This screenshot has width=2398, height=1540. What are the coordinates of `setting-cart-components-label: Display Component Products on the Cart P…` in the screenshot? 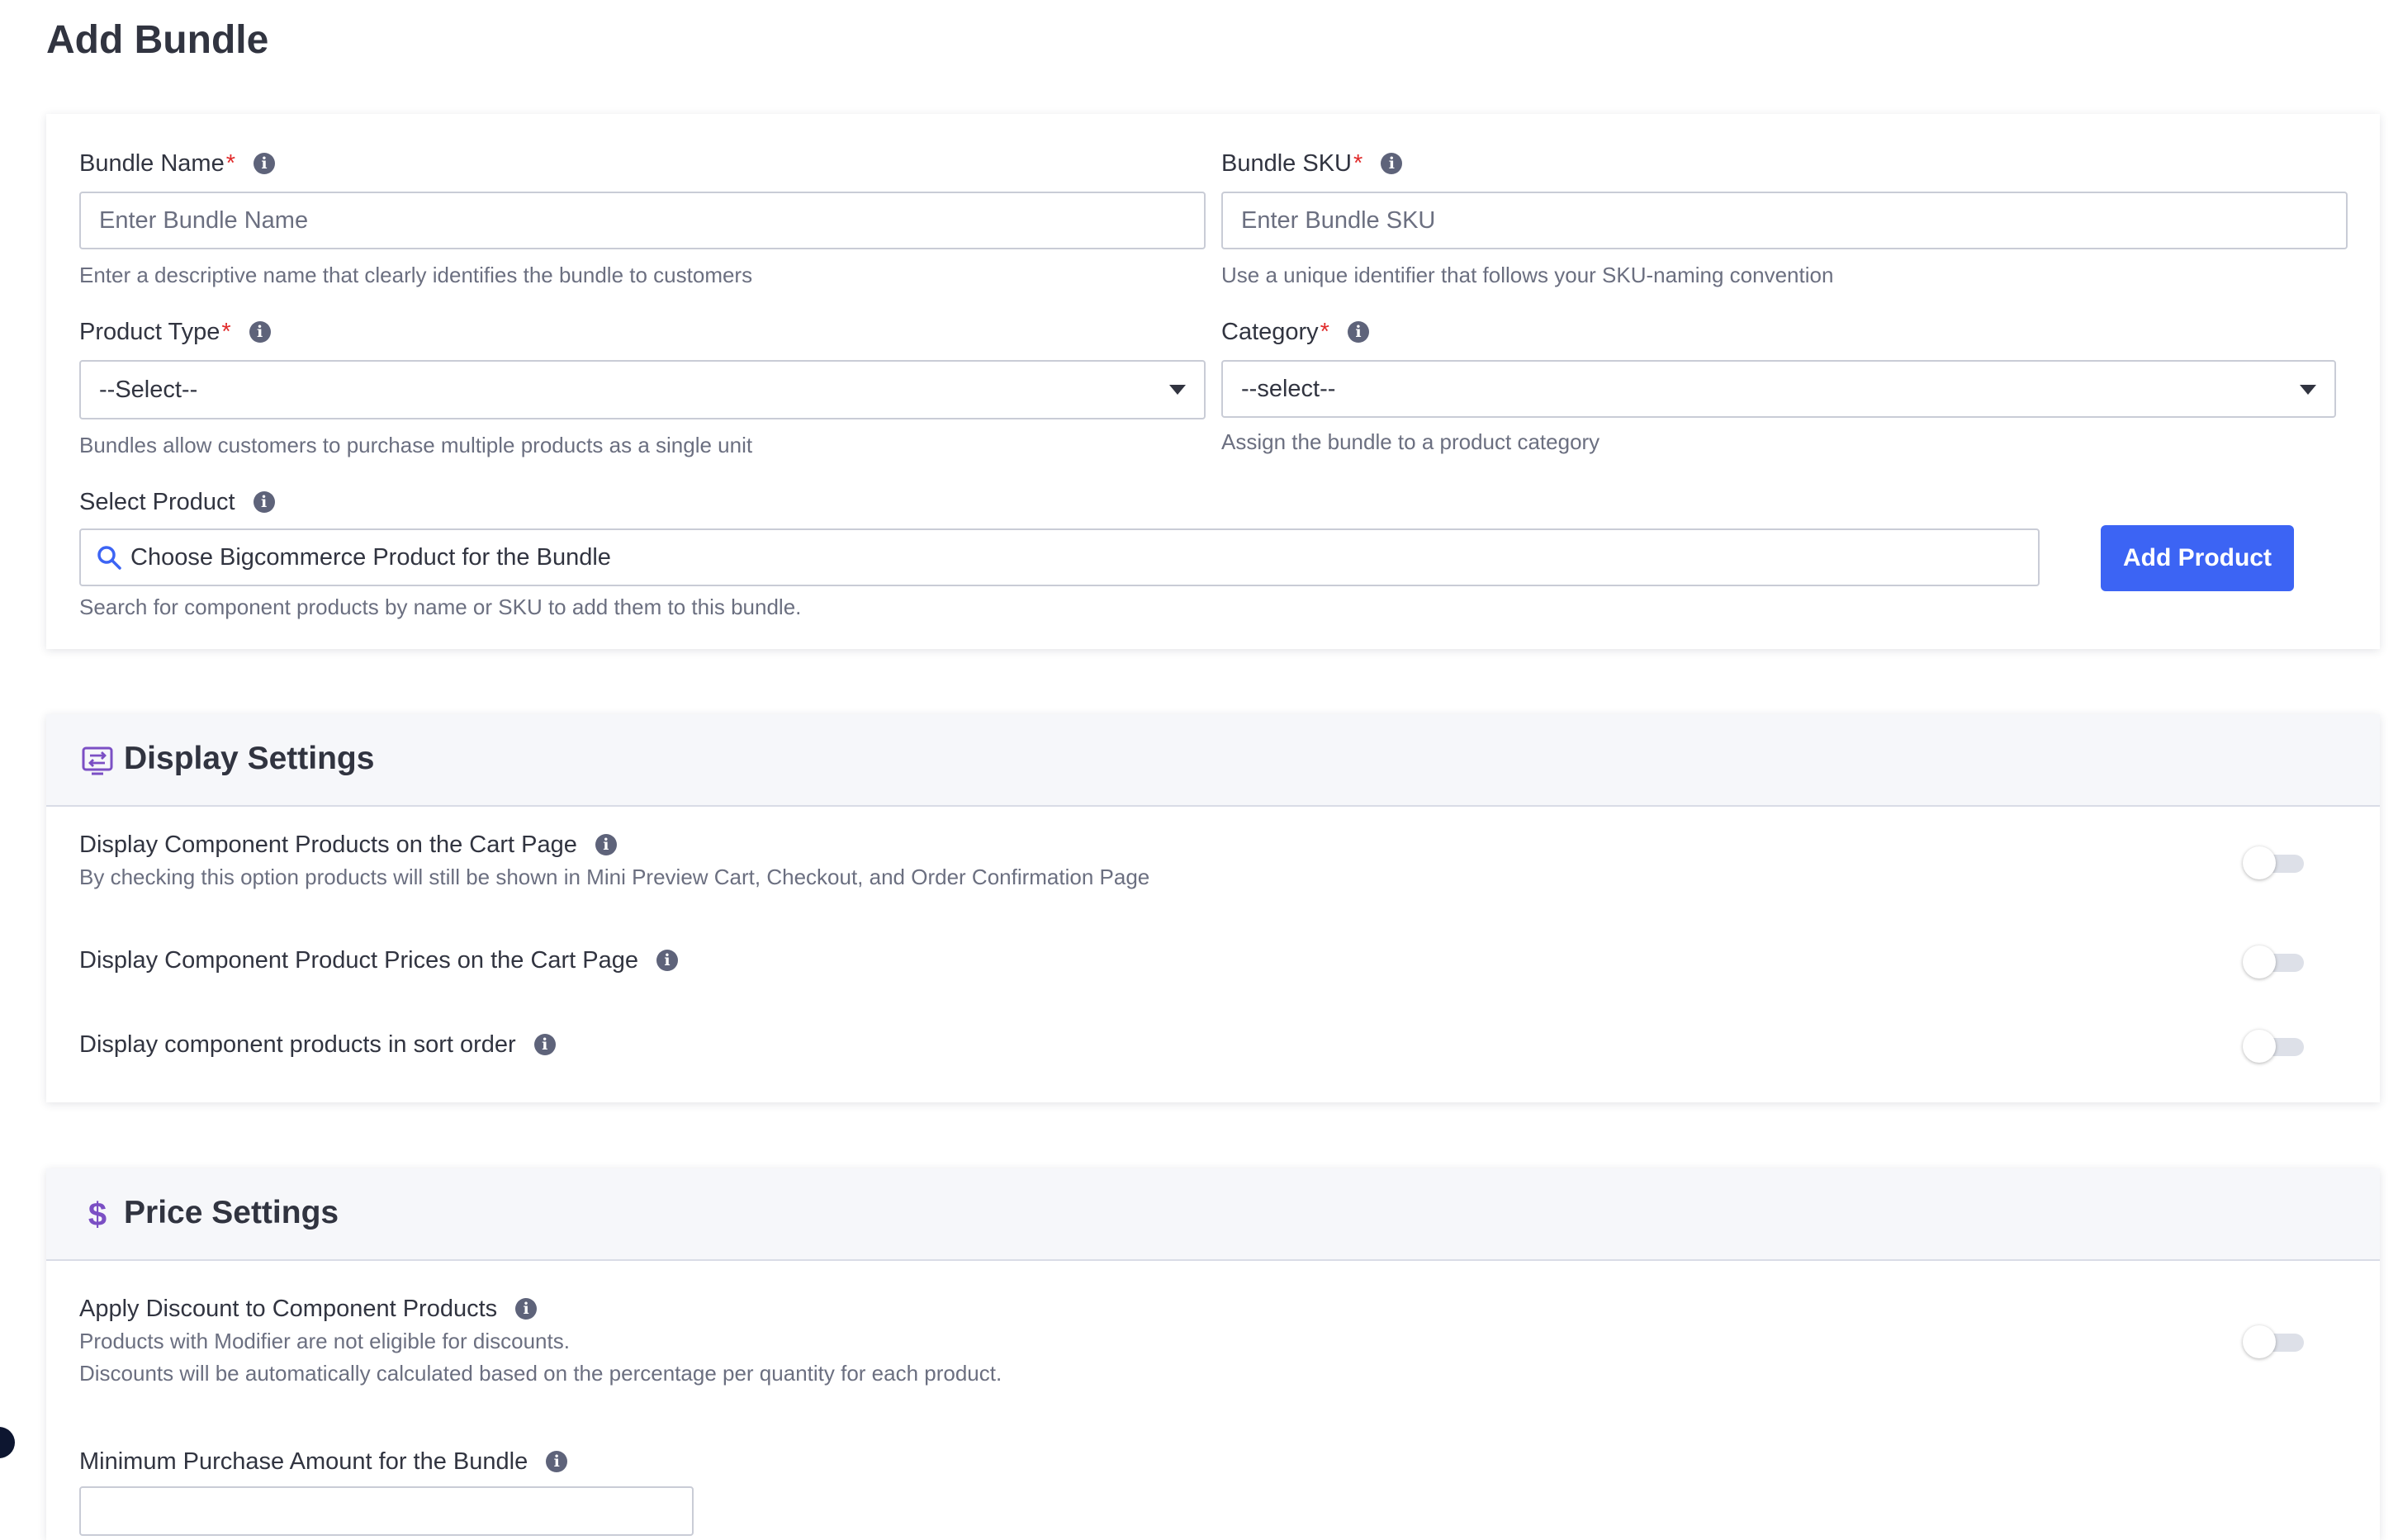 It's located at (348, 845).